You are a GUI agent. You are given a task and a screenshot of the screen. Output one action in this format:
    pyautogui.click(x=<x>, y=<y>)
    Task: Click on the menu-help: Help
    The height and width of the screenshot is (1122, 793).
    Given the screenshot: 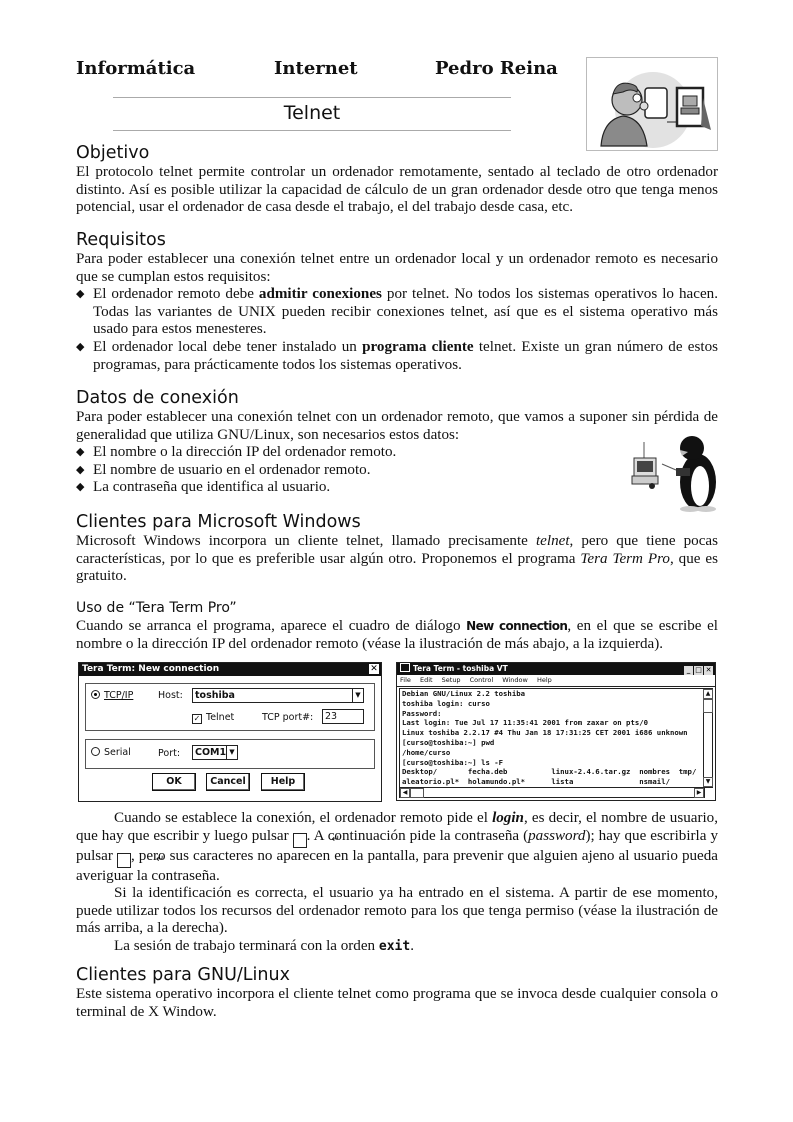 What is the action you would take?
    pyautogui.click(x=544, y=680)
    